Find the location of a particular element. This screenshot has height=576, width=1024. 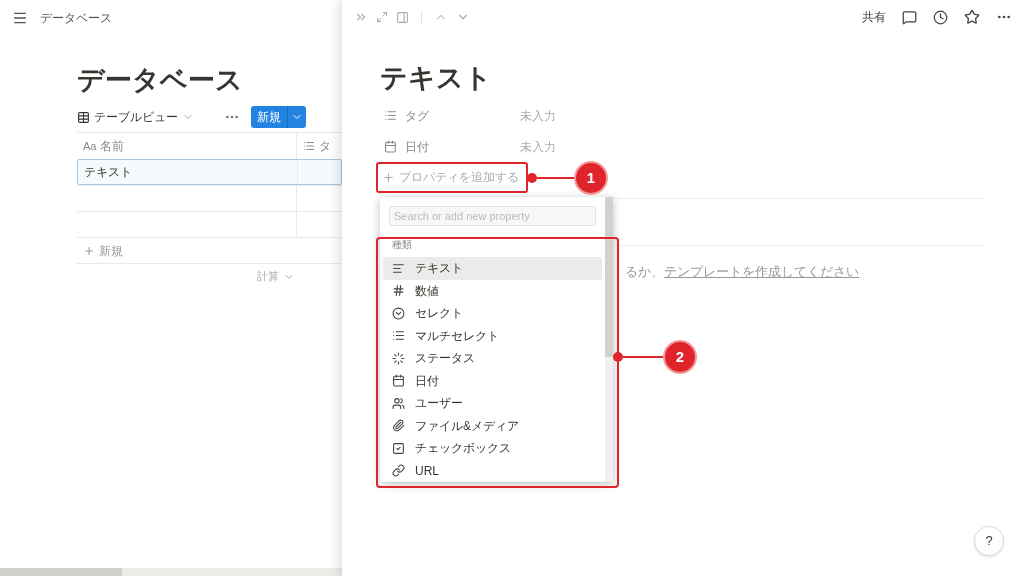

property-name: タグ is located at coordinates (417, 115).